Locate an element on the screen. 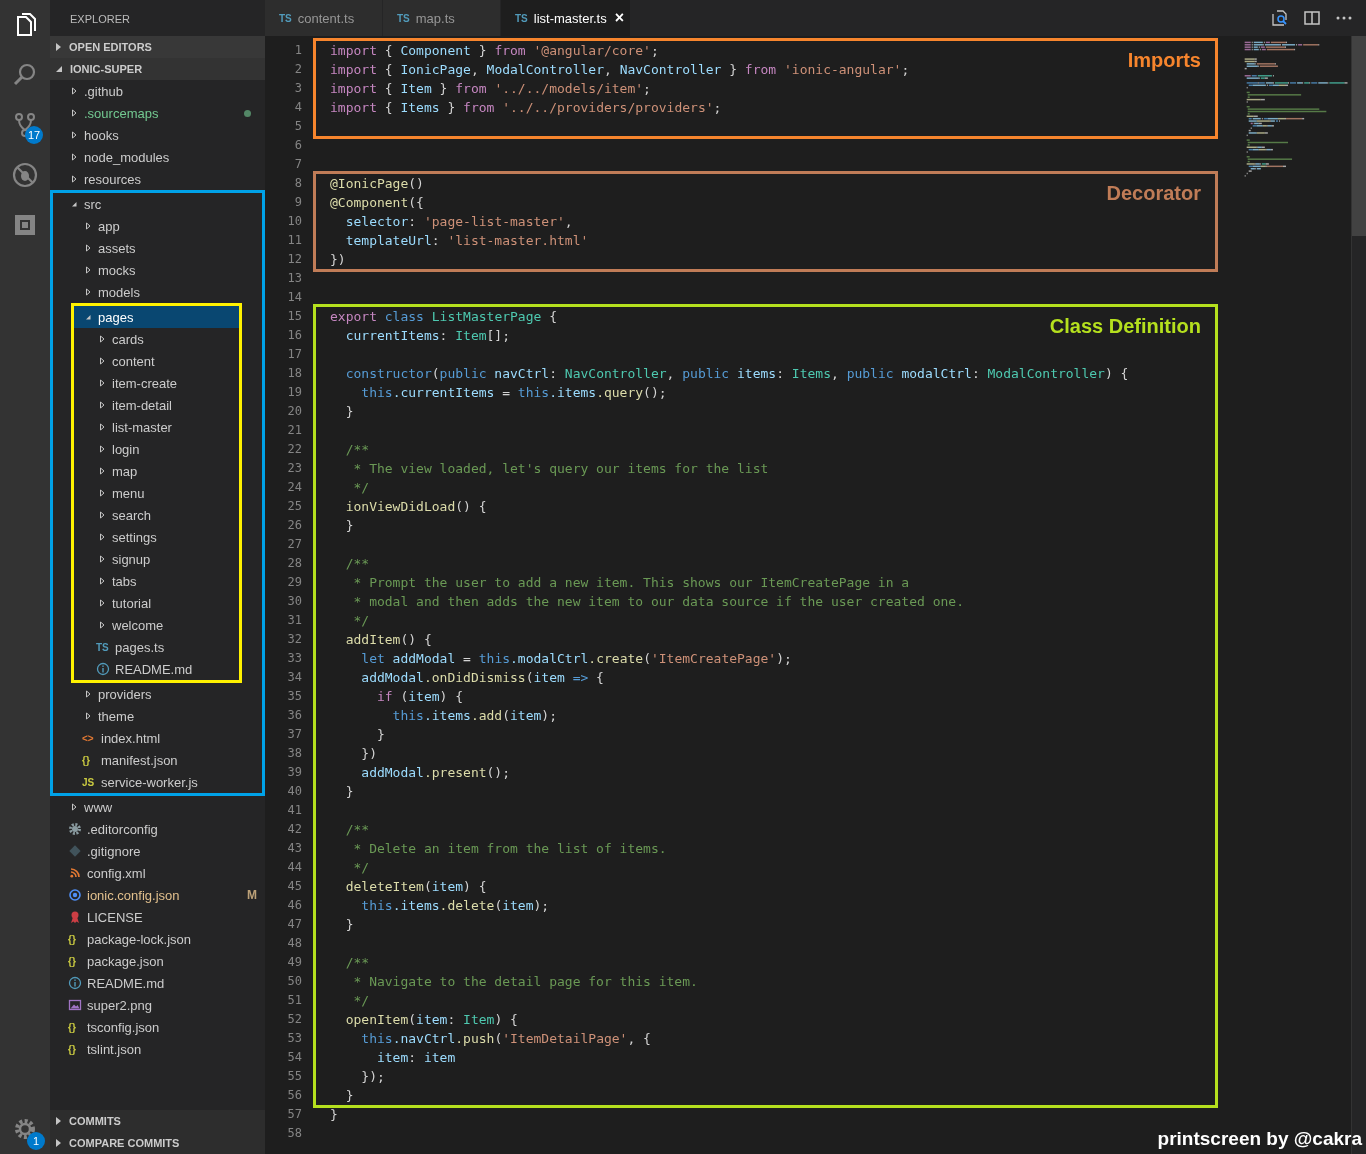 This screenshot has width=1366, height=1154. folder-item: settings is located at coordinates (156, 537).